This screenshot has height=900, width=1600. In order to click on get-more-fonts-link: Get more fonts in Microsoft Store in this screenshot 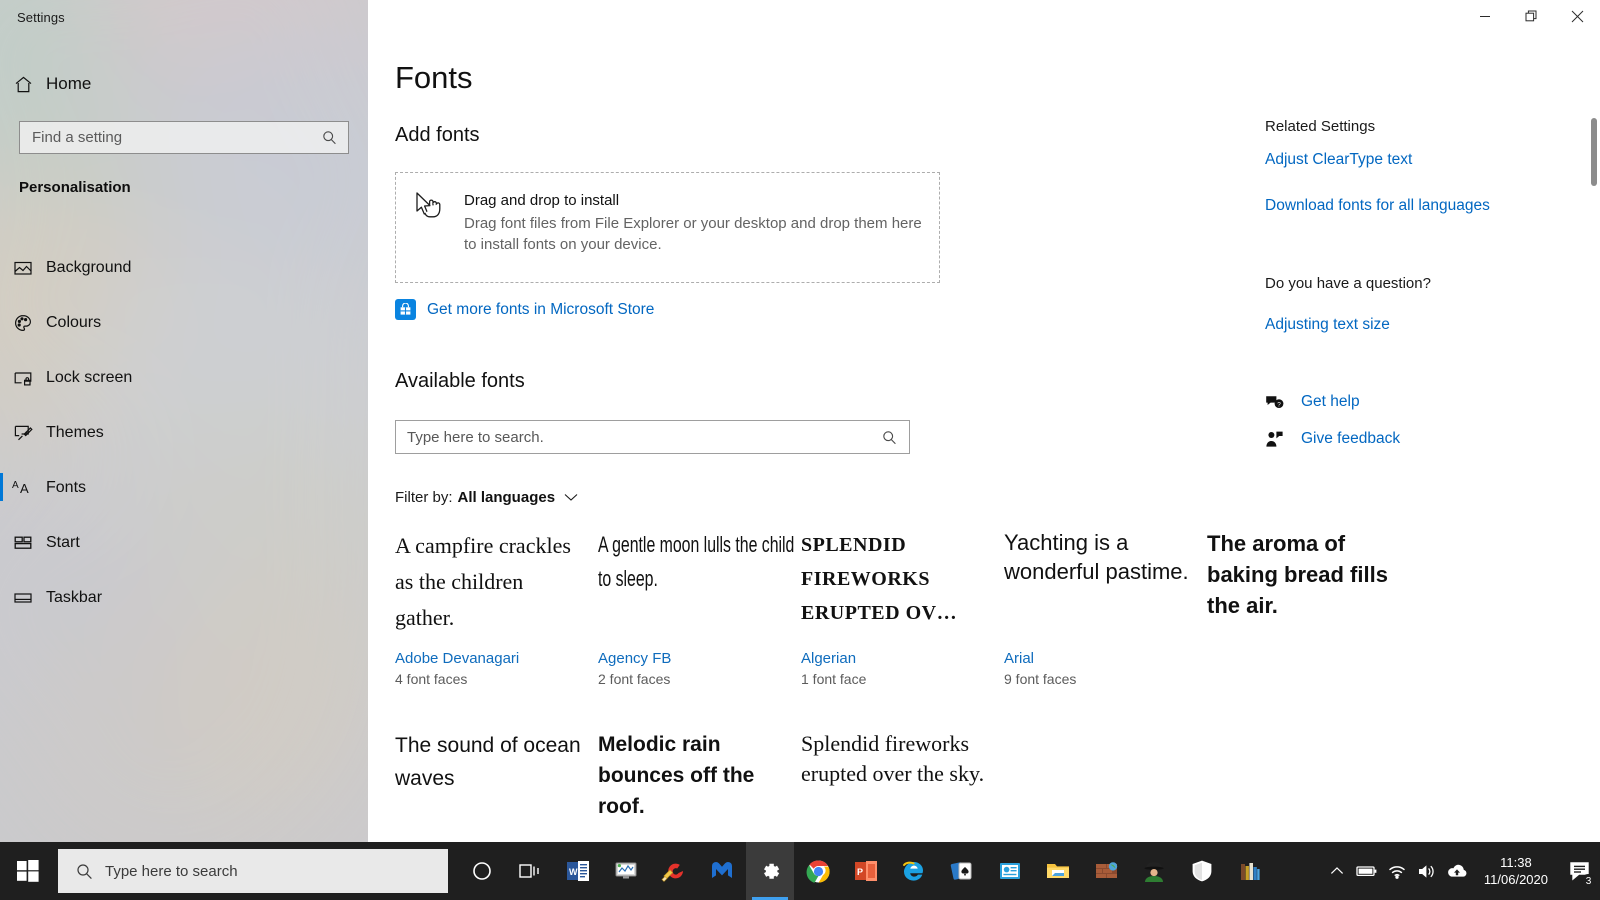, I will do `click(524, 309)`.